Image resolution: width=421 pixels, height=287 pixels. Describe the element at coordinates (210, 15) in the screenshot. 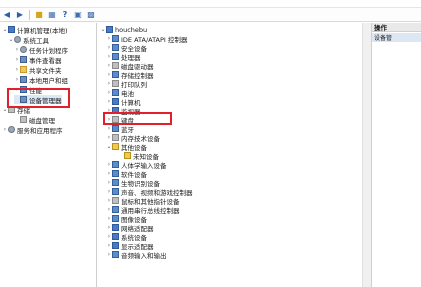

I see `toolbar: ◀ ▶ ■ ▦ ? ▣ ▩` at that location.